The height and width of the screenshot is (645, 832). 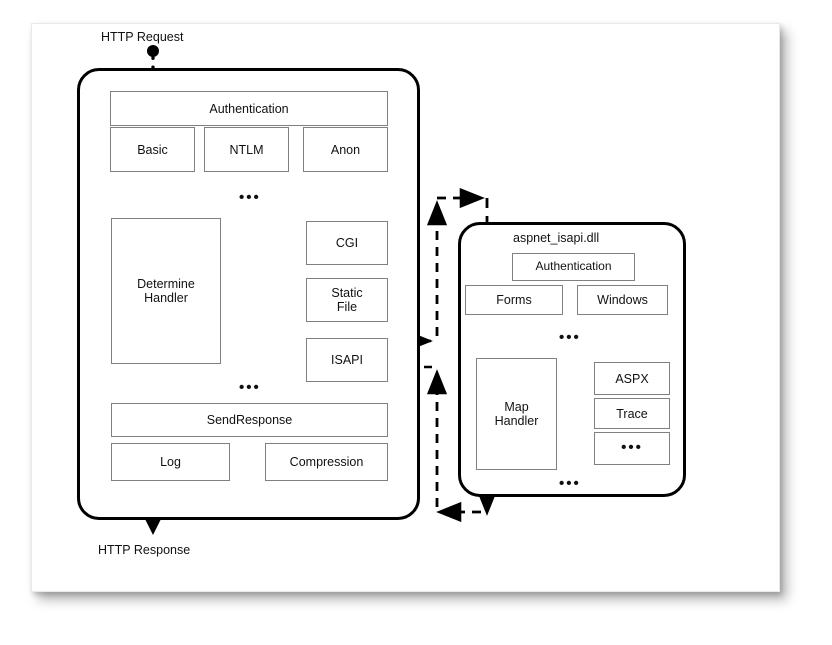 What do you see at coordinates (632, 413) in the screenshot?
I see `aspnet-handler-trace: Trace` at bounding box center [632, 413].